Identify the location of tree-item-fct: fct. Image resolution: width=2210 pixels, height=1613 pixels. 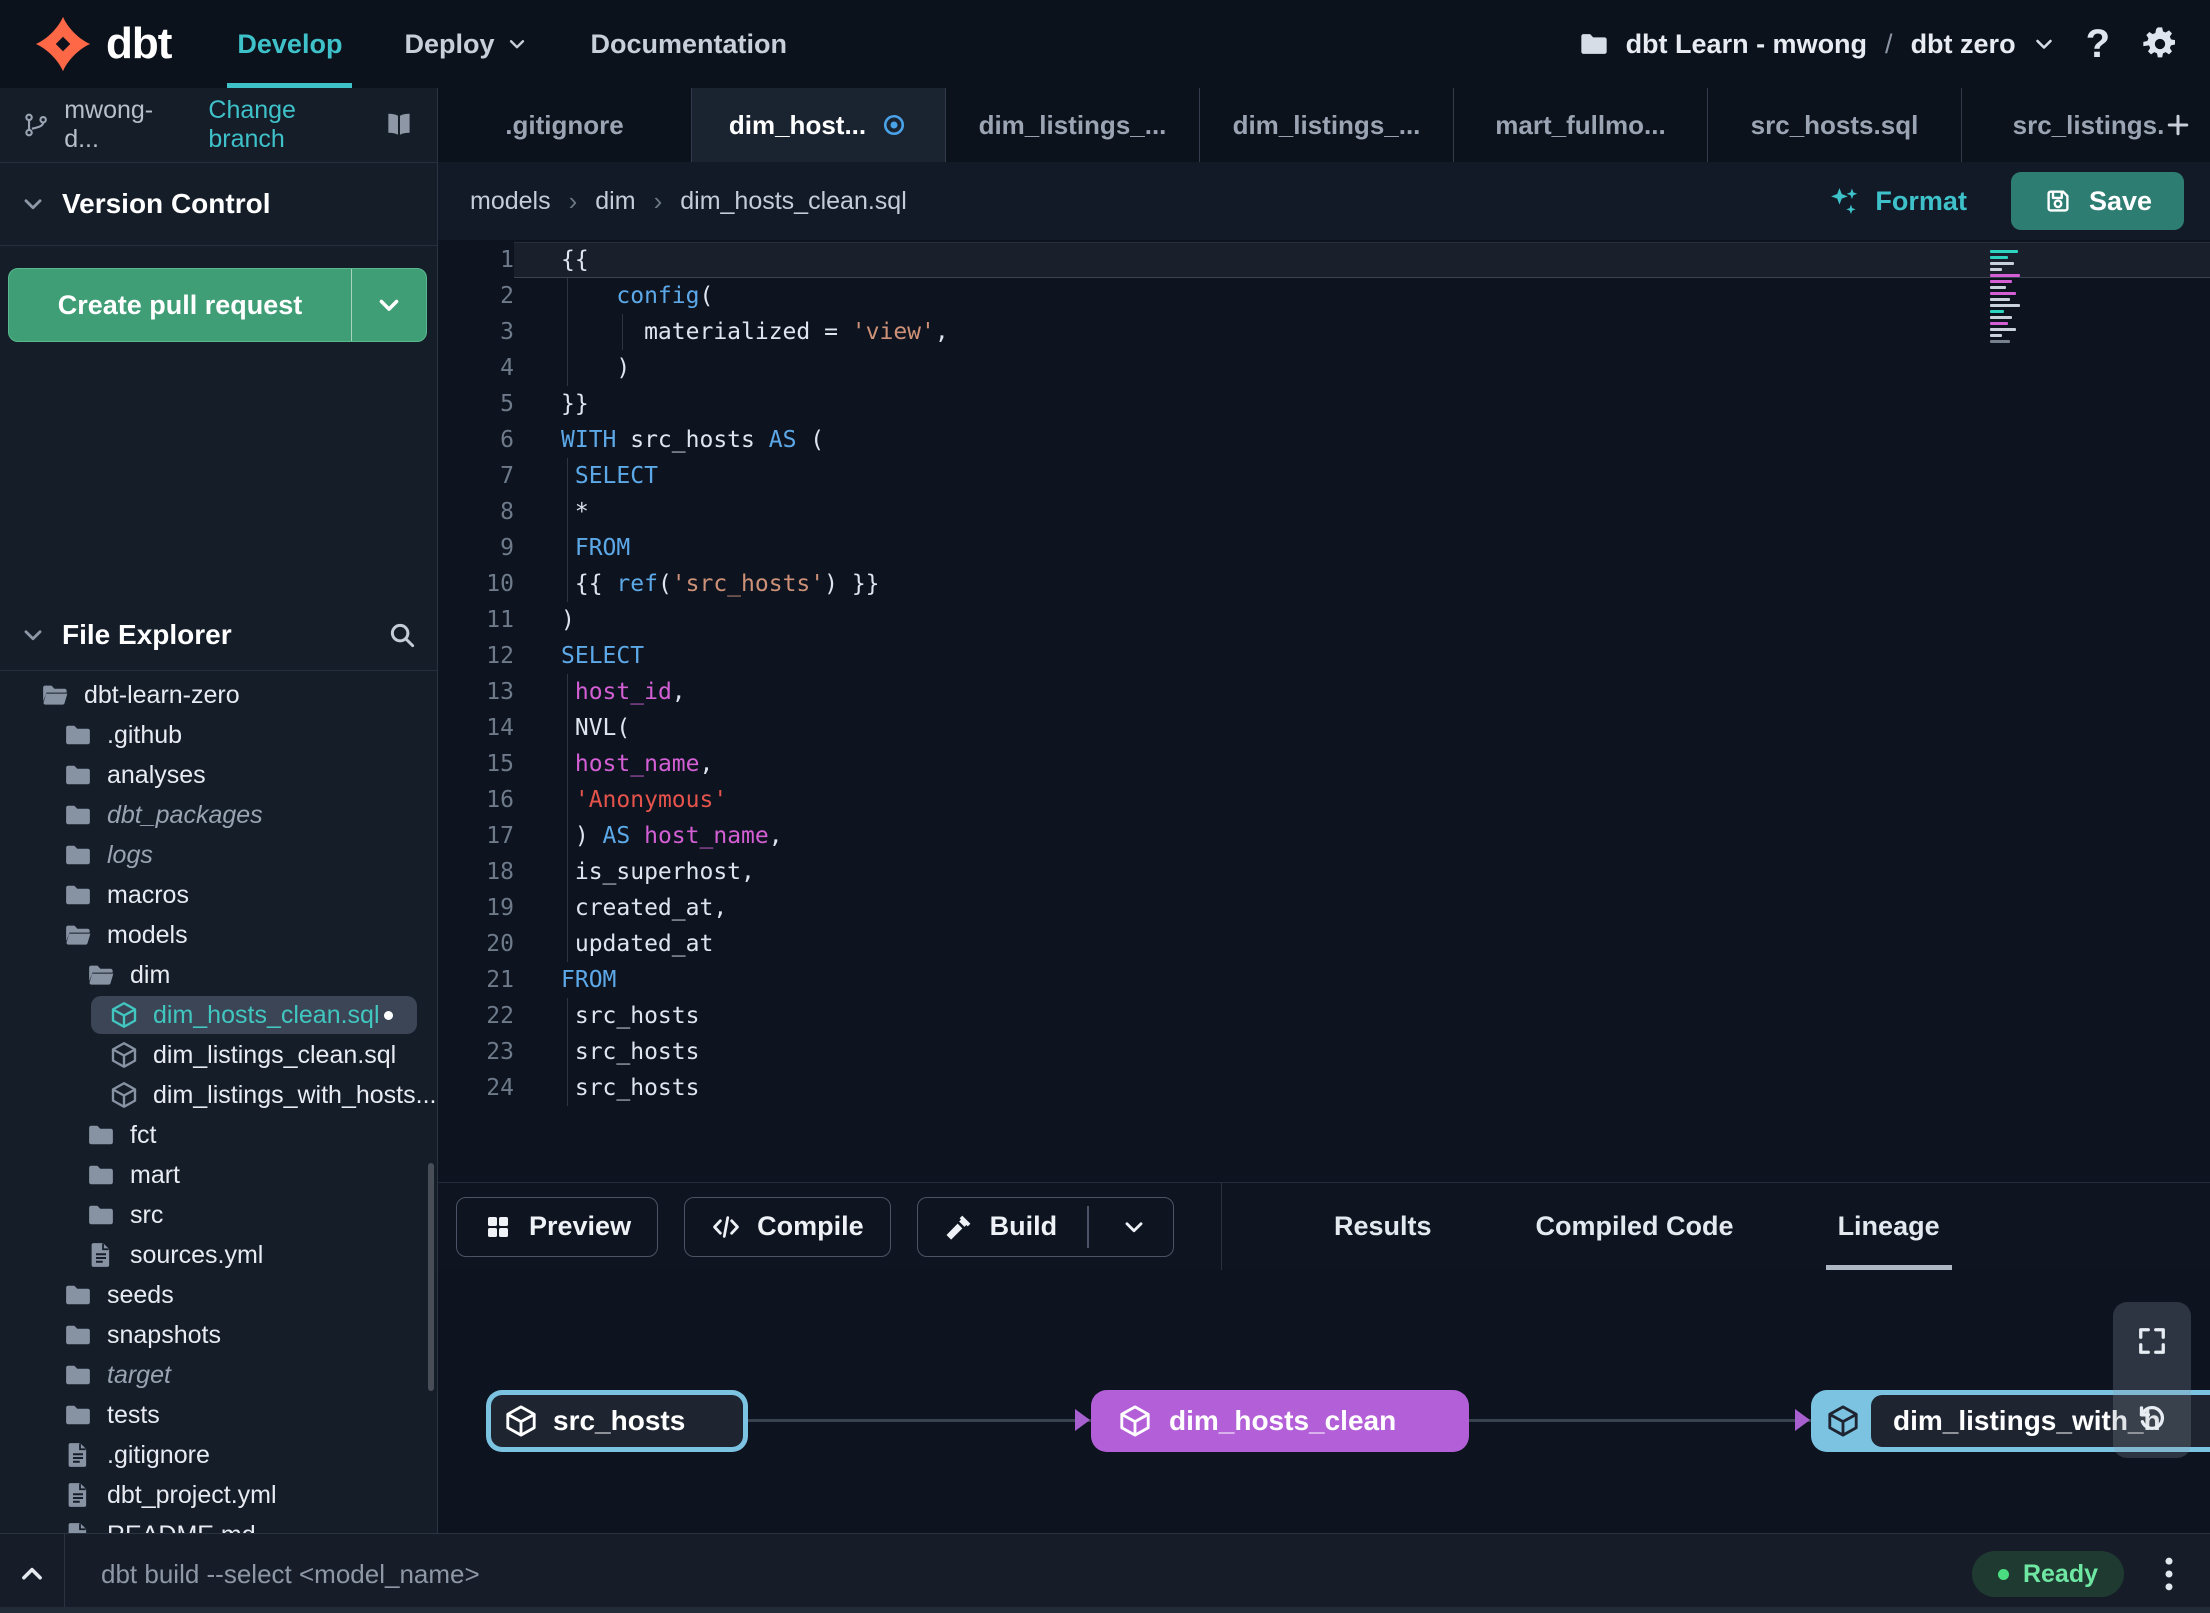
(218, 1135).